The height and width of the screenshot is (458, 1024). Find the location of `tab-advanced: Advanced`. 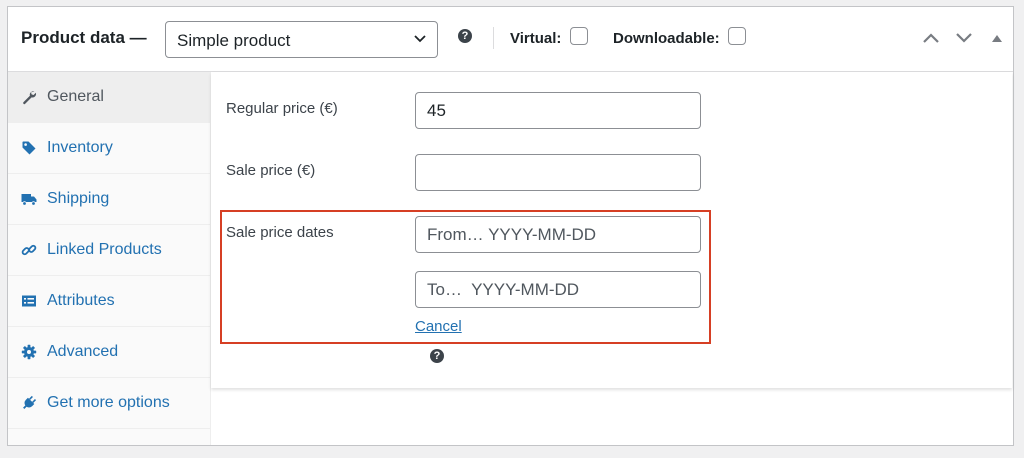

tab-advanced: Advanced is located at coordinates (109, 352).